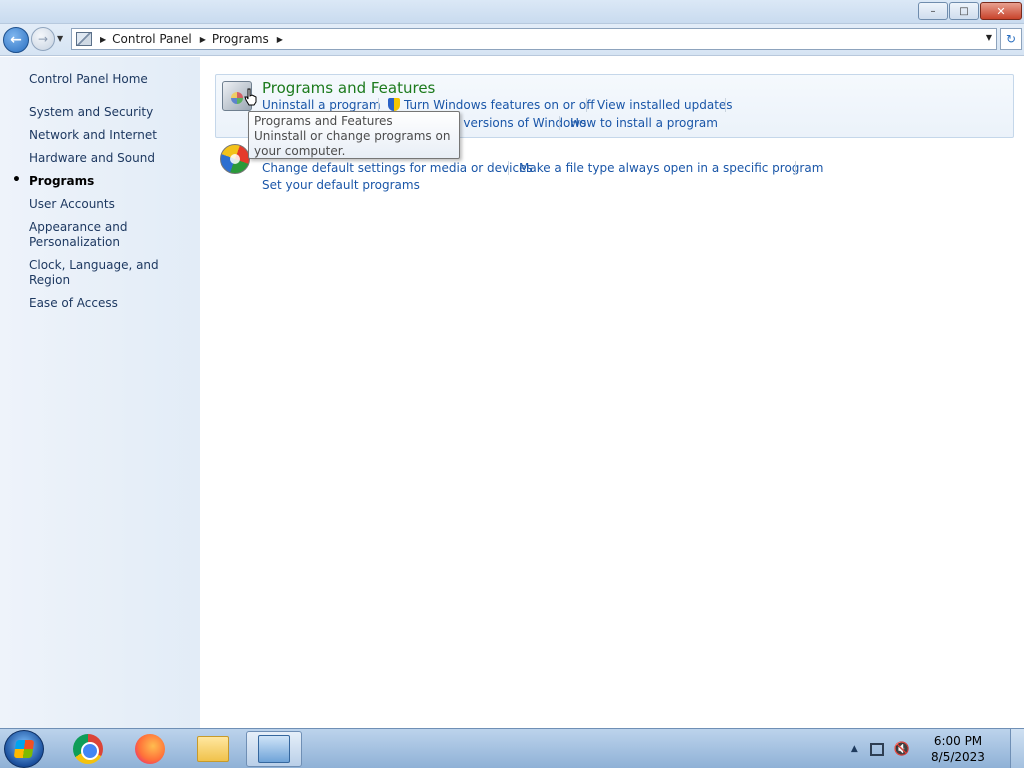 The width and height of the screenshot is (1024, 768). I want to click on system-tray: ▲ 🔇 6:00 PM 8/5/2023, so click(937, 748).